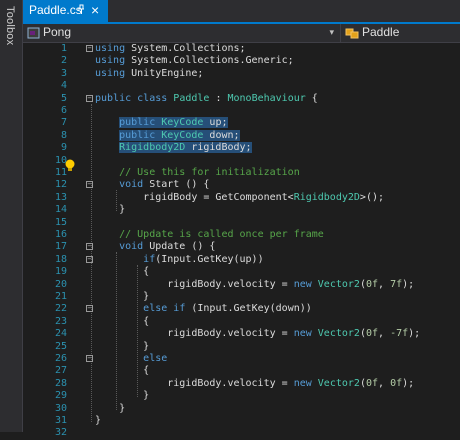 This screenshot has width=460, height=440. Describe the element at coordinates (227, 309) in the screenshot. I see `code-text: else if (Input.GetKey(down))` at that location.